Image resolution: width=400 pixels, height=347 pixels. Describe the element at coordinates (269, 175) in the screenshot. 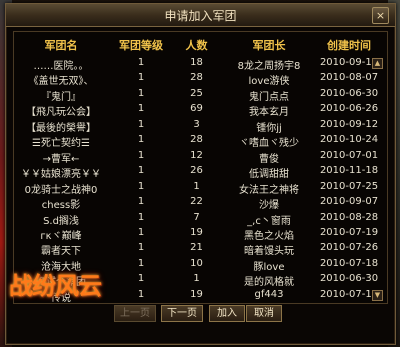

I see `legion-leader-cell: 低调甜甜` at that location.